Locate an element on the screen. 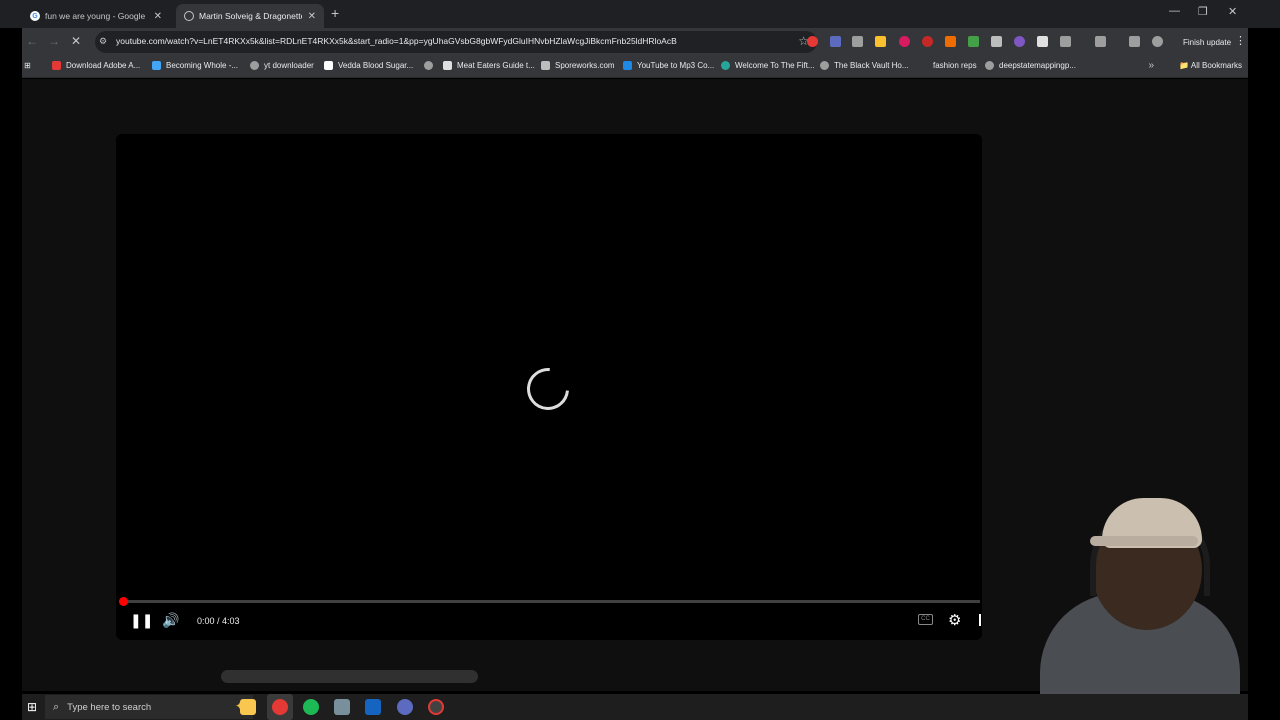 The width and height of the screenshot is (1280, 720). time-display: 0:00 / 4:03 is located at coordinates (218, 621).